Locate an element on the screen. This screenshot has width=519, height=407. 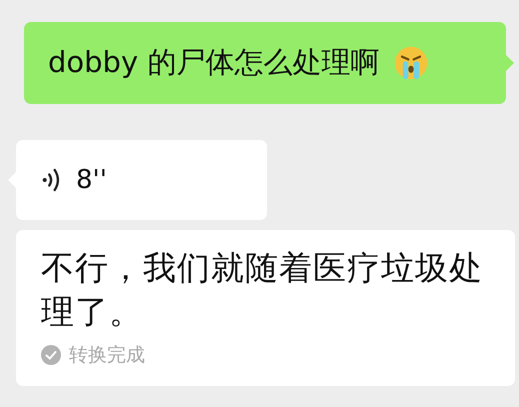
check-icon is located at coordinates (51, 355).